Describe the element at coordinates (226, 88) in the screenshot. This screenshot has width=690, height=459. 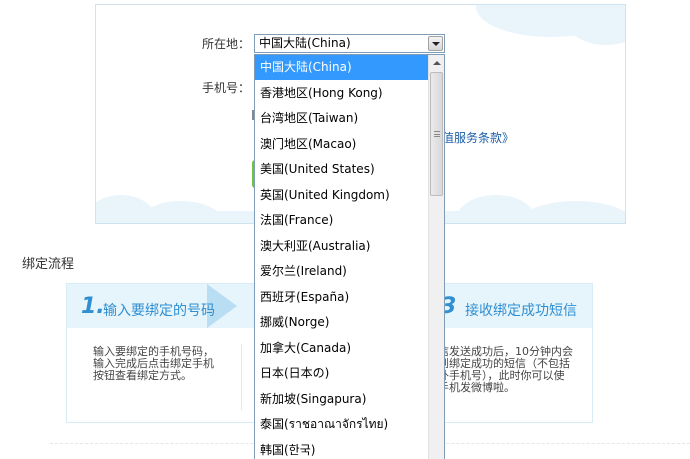
I see `phone-label: 手机号：` at that location.